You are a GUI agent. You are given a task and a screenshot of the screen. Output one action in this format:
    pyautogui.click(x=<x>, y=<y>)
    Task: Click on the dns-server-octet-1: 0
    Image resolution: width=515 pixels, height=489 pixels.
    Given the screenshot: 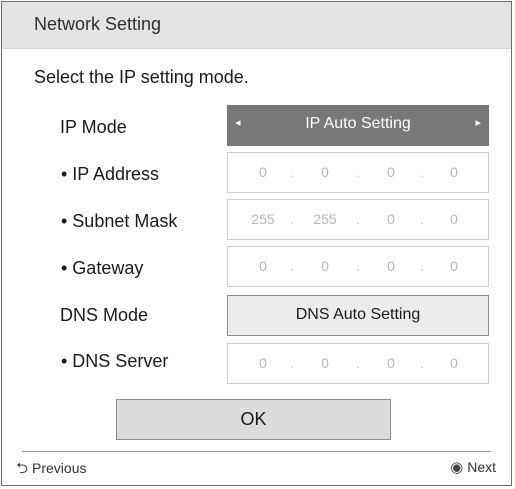 What is the action you would take?
    pyautogui.click(x=263, y=363)
    